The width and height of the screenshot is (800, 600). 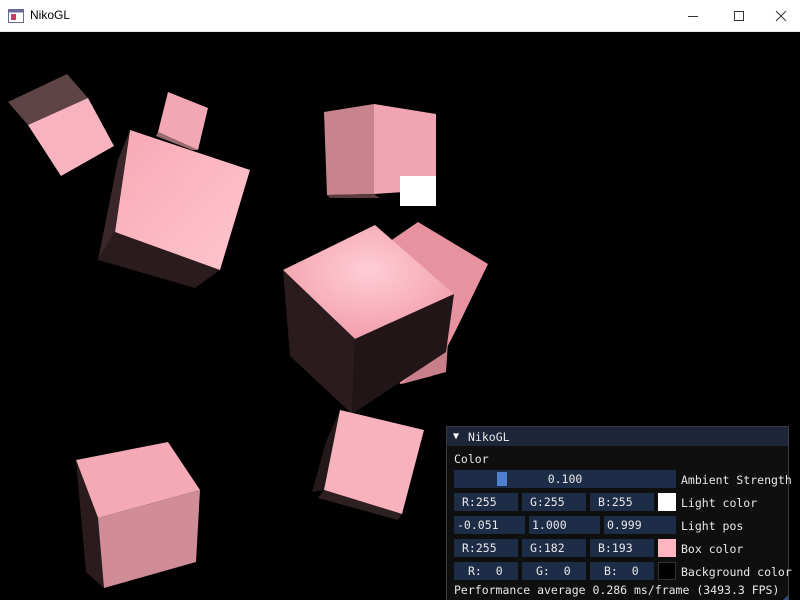 I want to click on minimize-icon, so click(x=693, y=16).